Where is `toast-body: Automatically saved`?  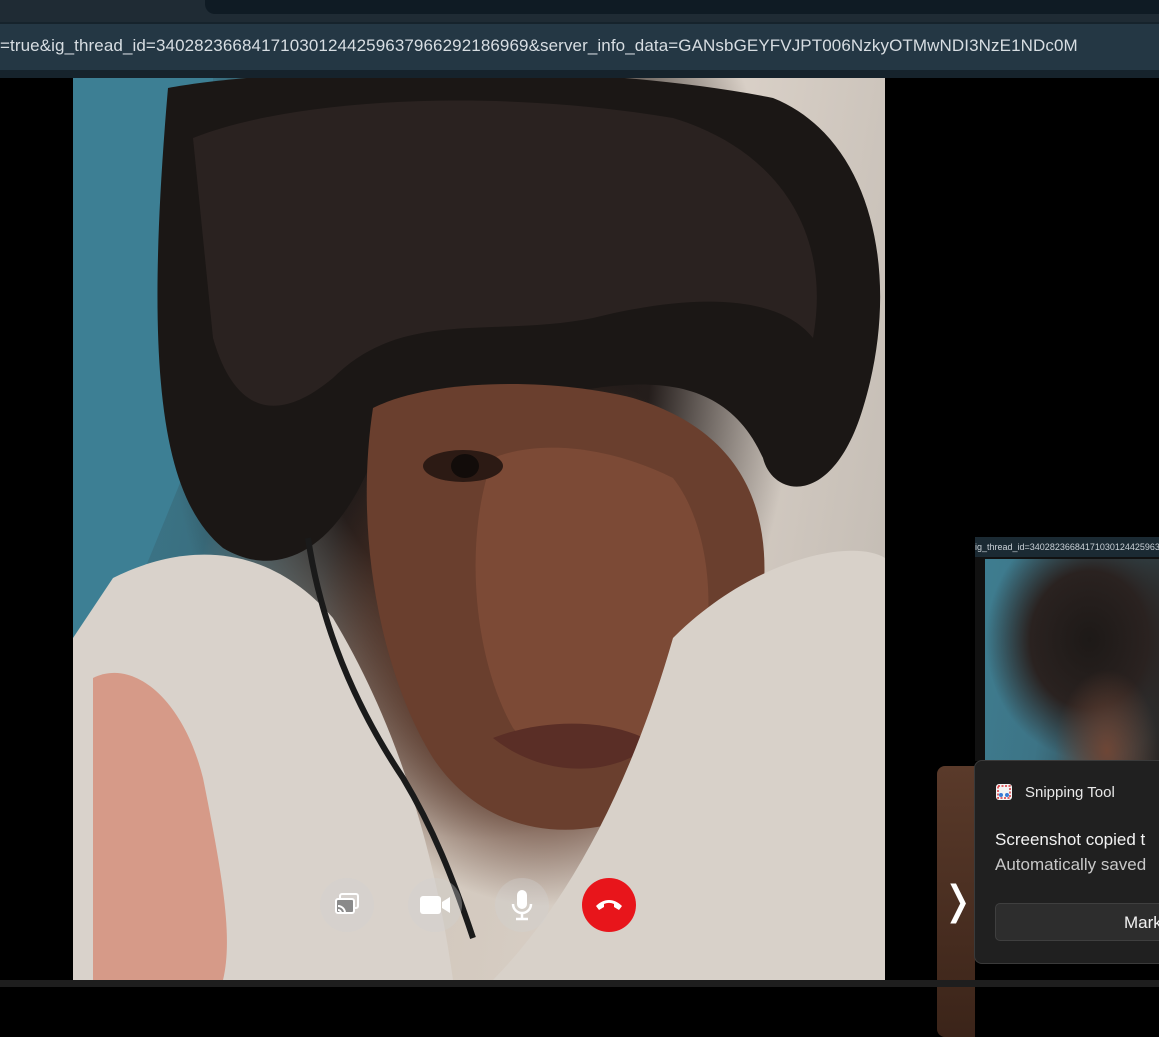
toast-body: Automatically saved is located at coordinates (1071, 864).